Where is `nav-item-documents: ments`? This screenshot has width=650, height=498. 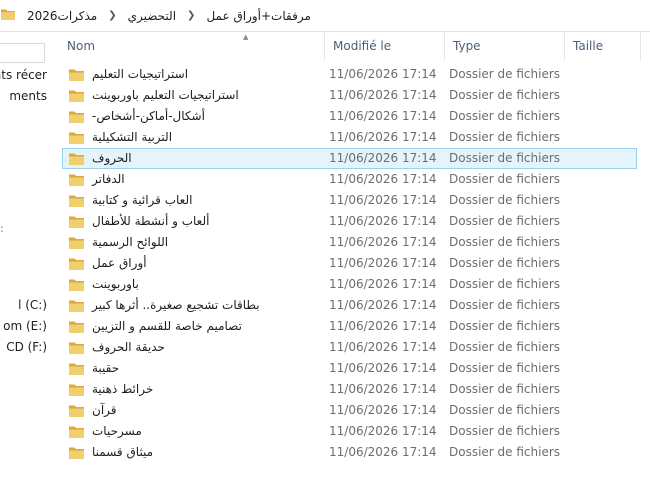
nav-item-documents: ments is located at coordinates (28, 96).